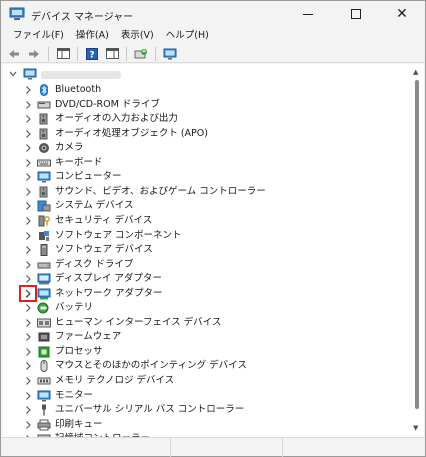 The height and width of the screenshot is (457, 426). I want to click on tree-item: ネットワーク アダプター, so click(203, 294).